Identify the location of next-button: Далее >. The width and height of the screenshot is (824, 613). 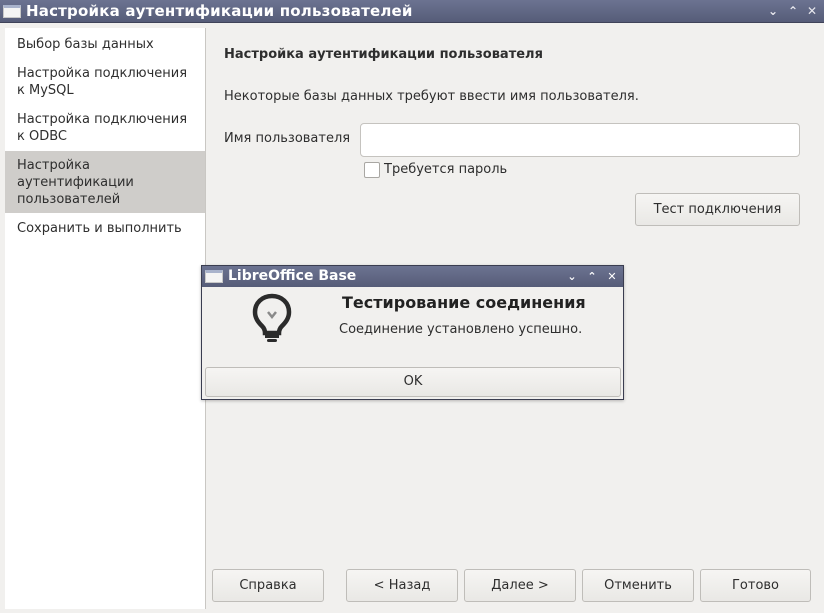
(520, 585).